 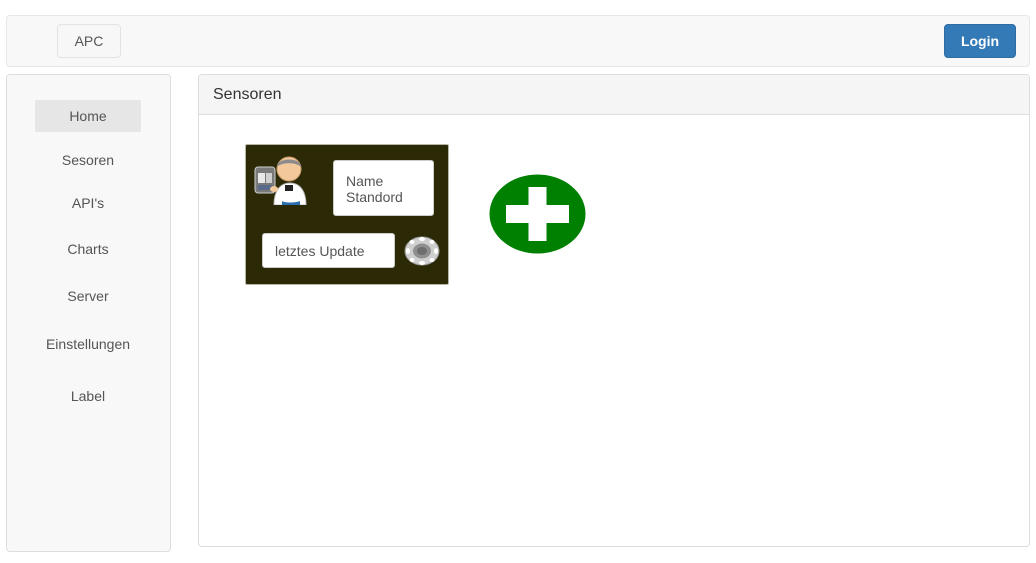 I want to click on panel-title: Sensoren, so click(x=614, y=95).